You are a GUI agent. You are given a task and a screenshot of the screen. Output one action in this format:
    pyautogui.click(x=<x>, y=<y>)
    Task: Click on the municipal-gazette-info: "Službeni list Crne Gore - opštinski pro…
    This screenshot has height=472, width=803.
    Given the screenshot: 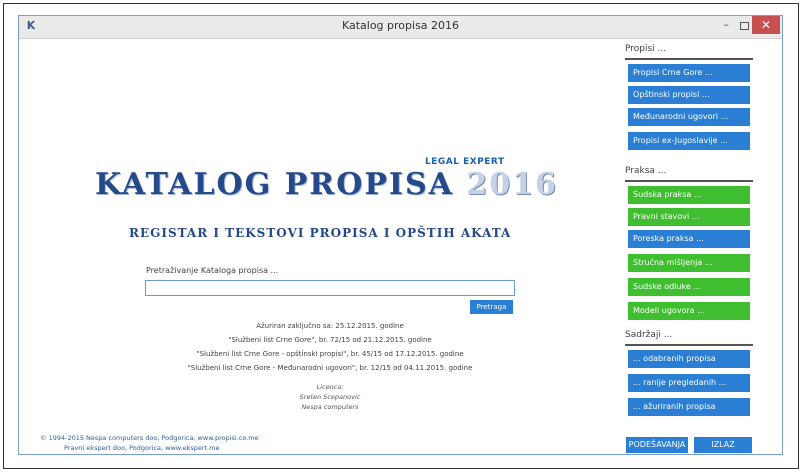 What is the action you would take?
    pyautogui.click(x=330, y=354)
    